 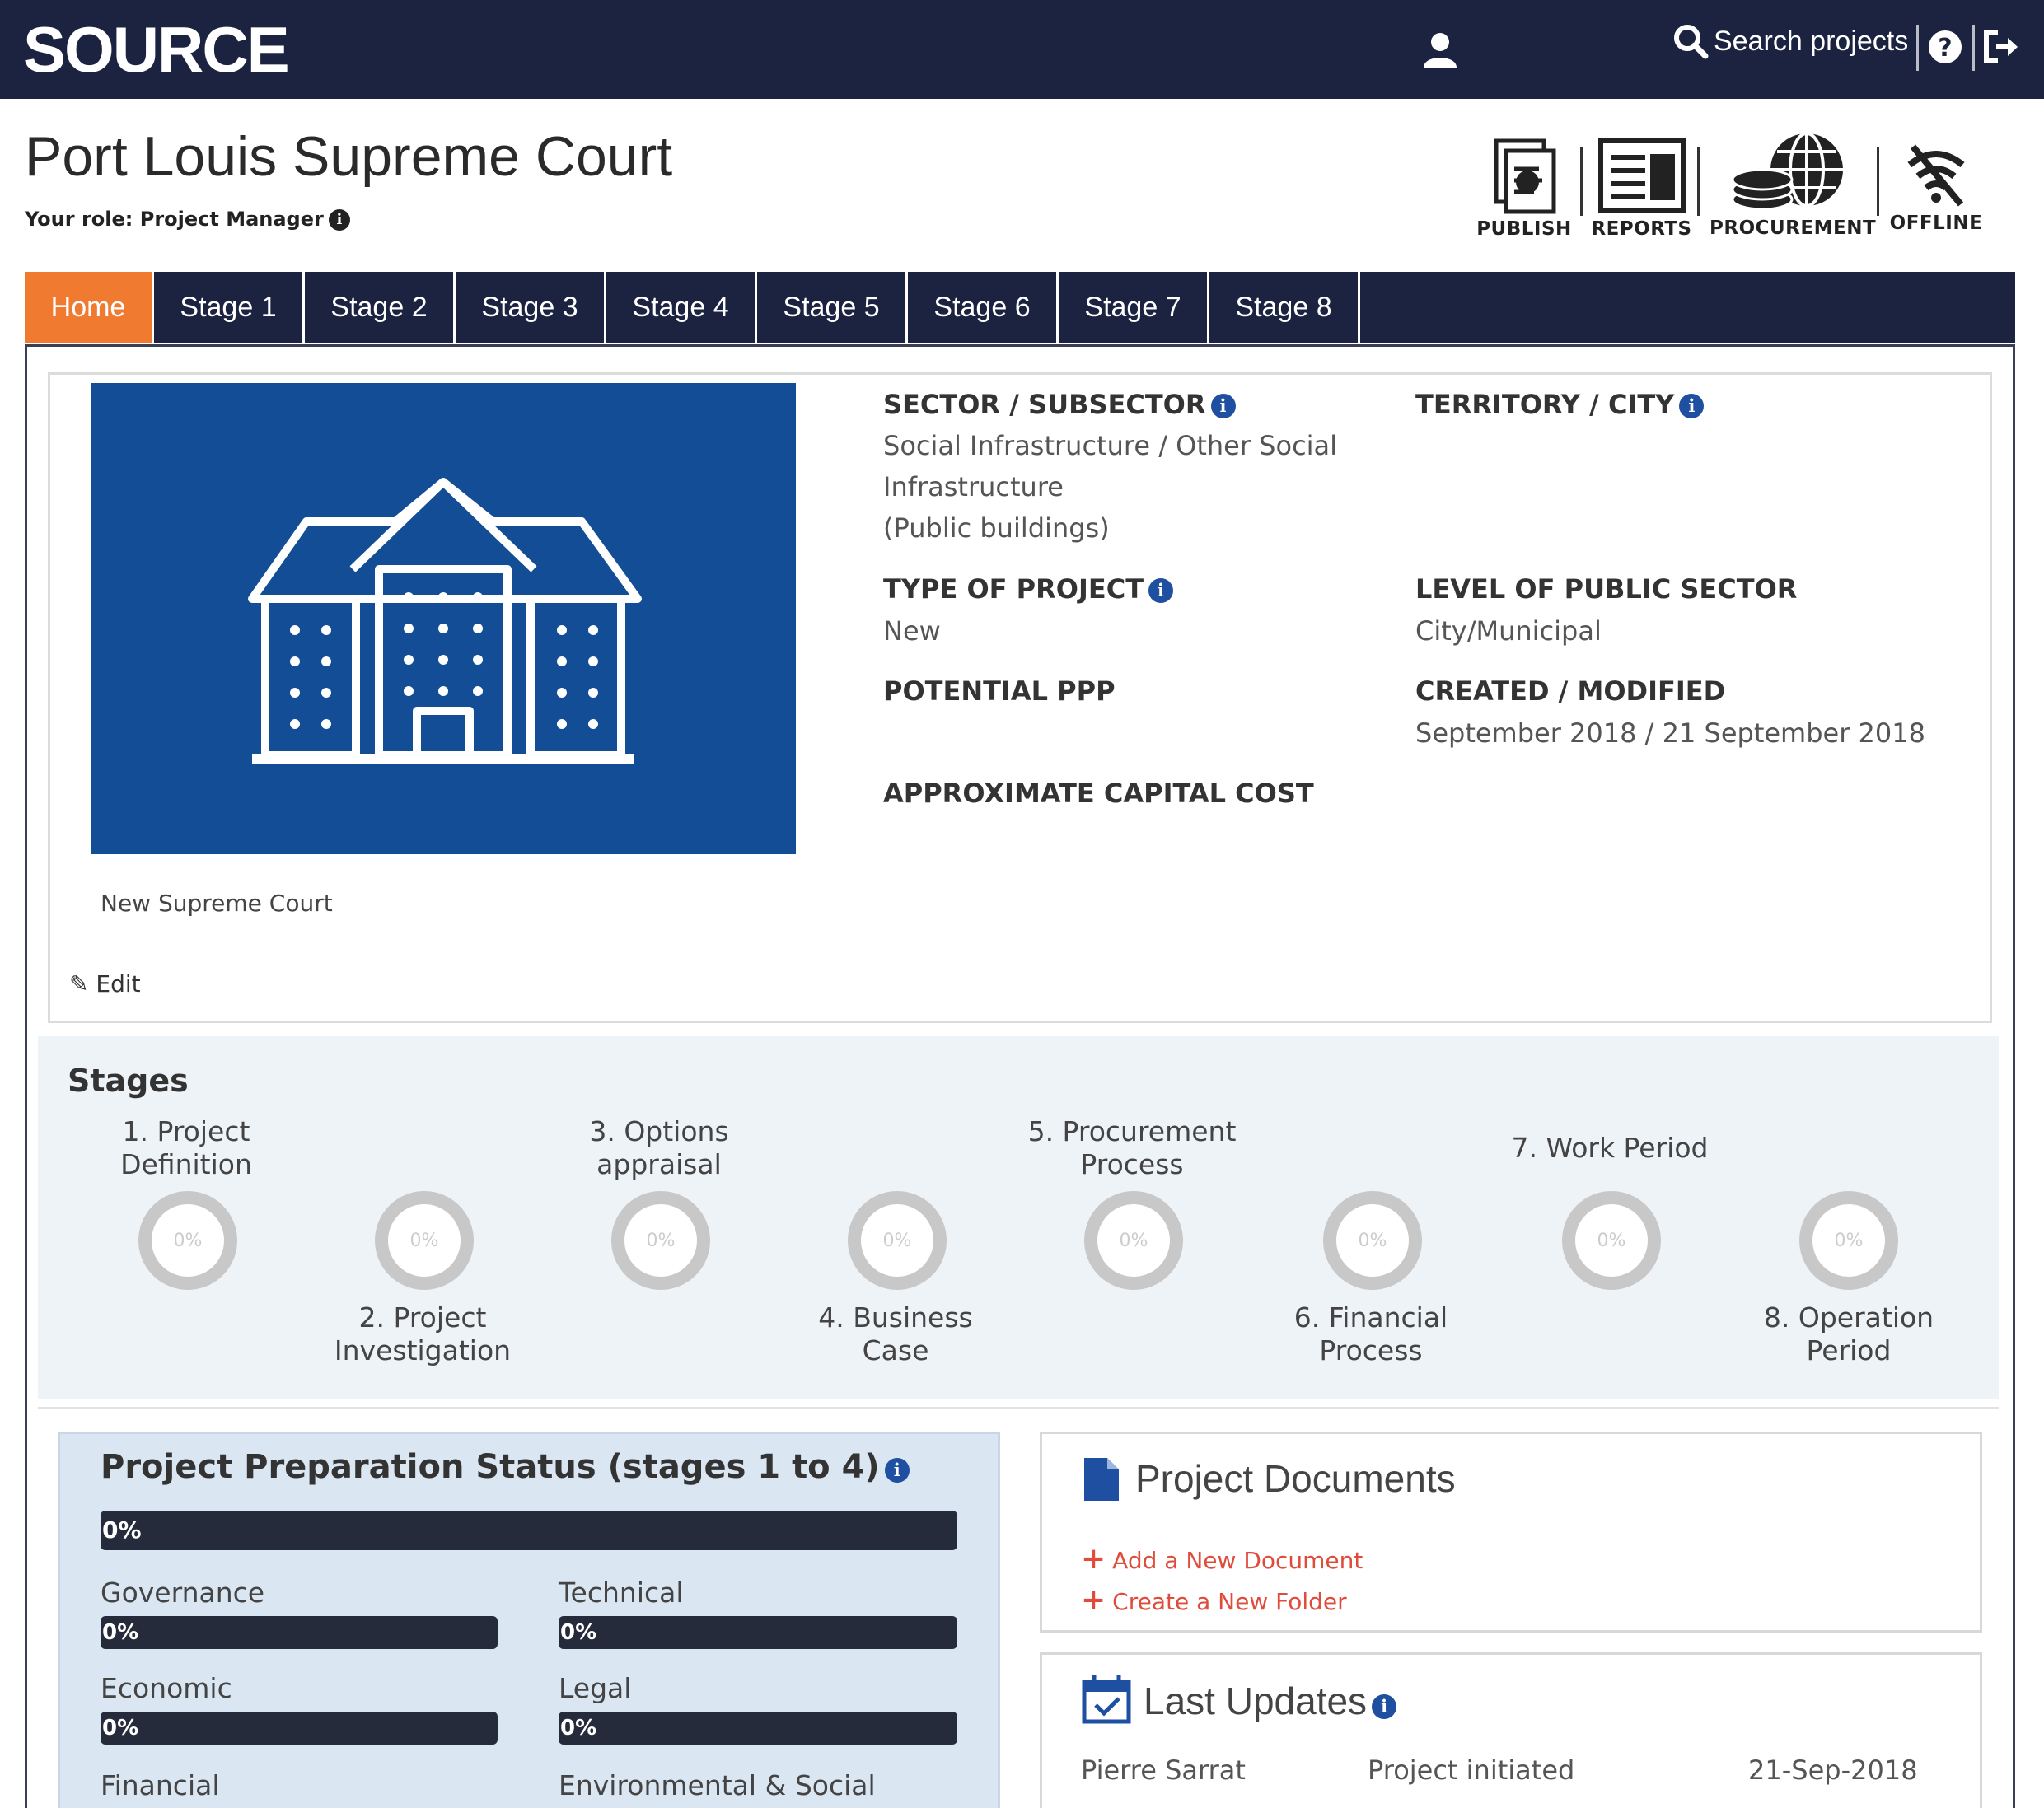 What do you see at coordinates (380, 308) in the screenshot?
I see `tab-stage-2: Stage 2` at bounding box center [380, 308].